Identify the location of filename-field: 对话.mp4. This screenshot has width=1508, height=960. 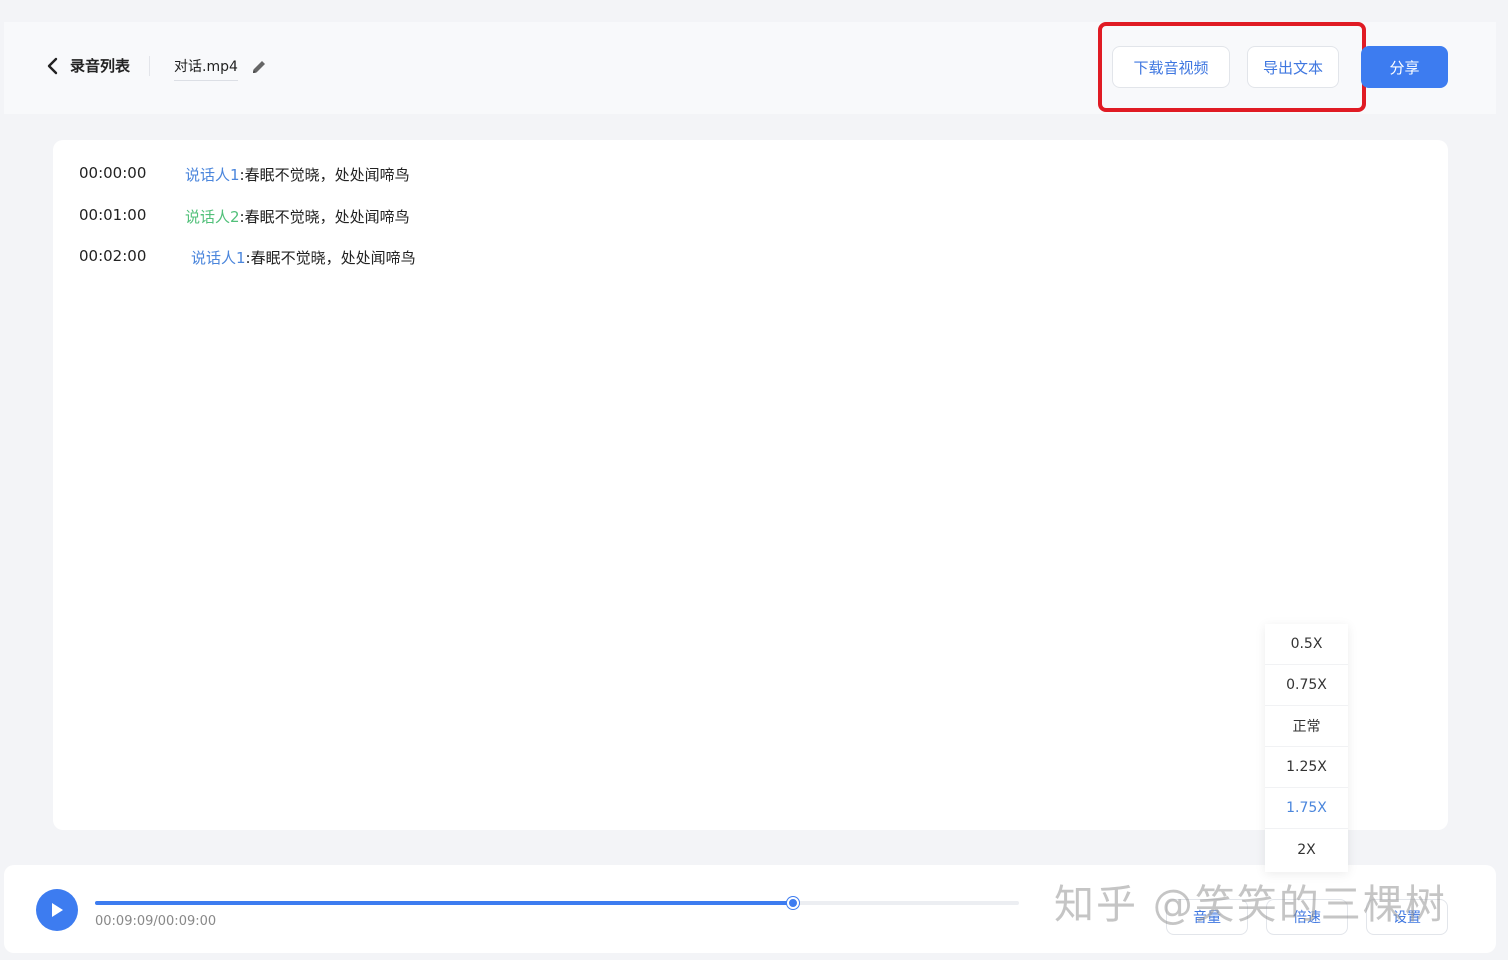
(206, 68).